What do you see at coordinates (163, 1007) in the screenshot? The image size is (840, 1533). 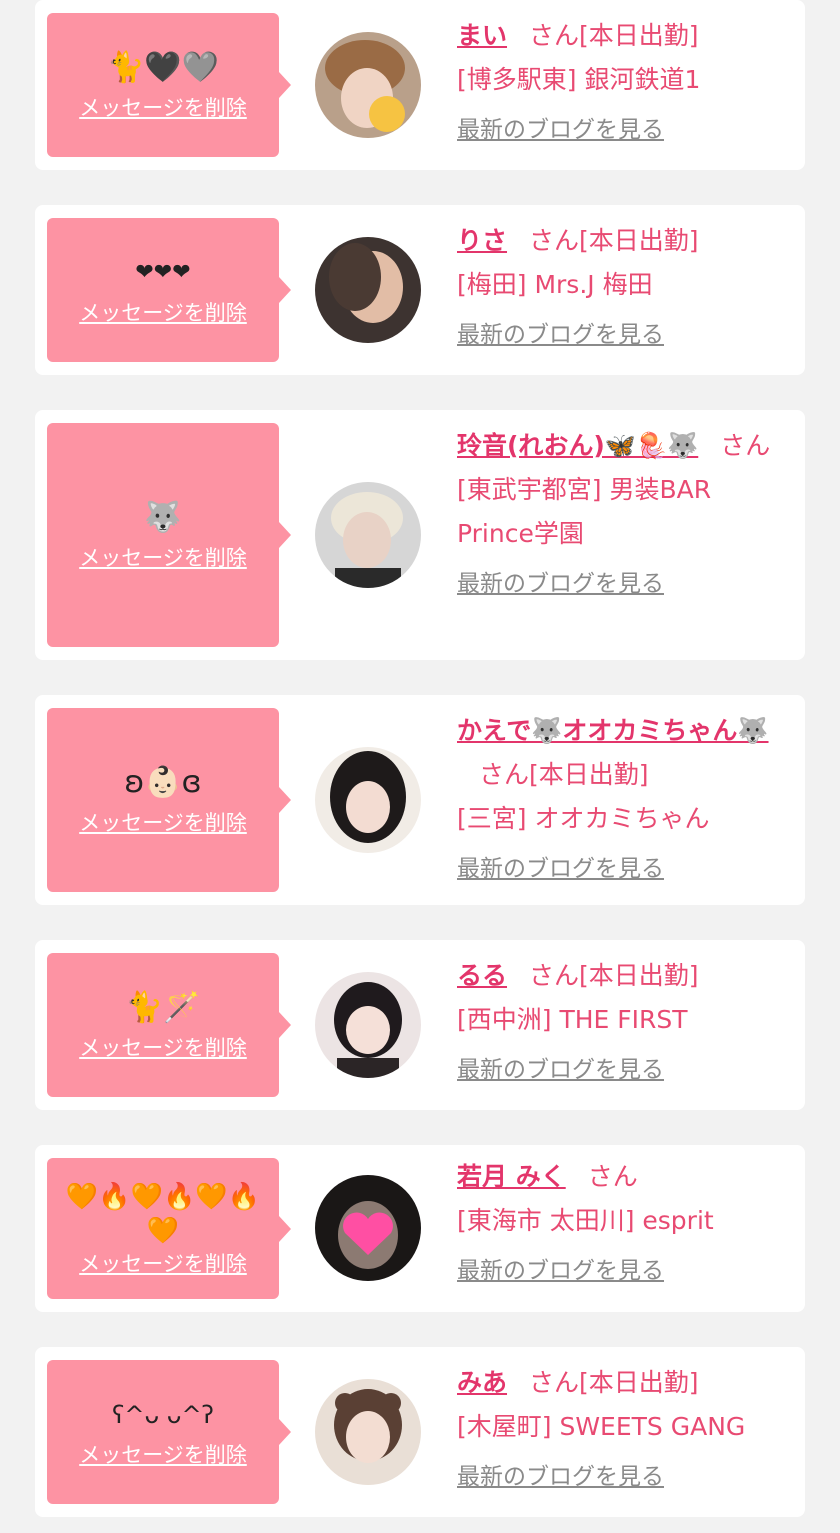 I see `message-text: 🐈🪄` at bounding box center [163, 1007].